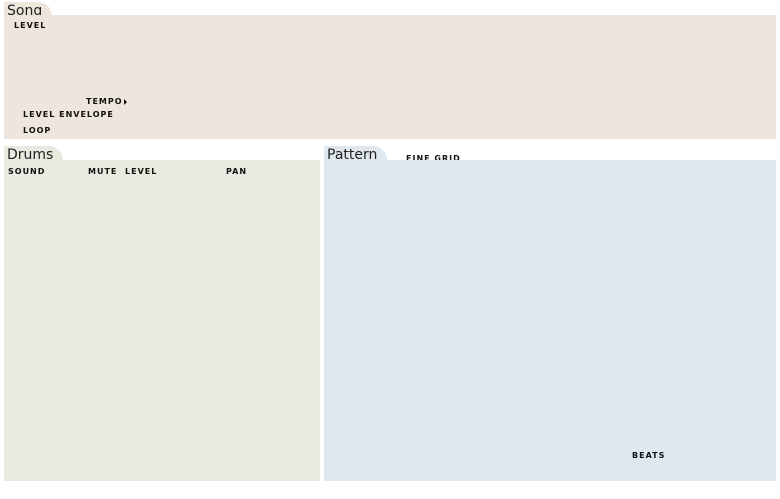  Describe the element at coordinates (30, 25) in the screenshot. I see `song-level-label: LEVEL` at that location.